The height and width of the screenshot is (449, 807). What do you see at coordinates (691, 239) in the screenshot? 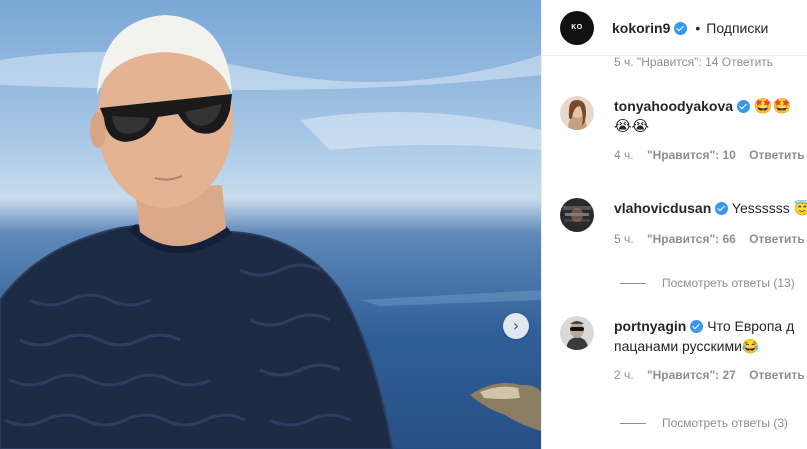
I see `comment-likes: "Нравится": 66` at bounding box center [691, 239].